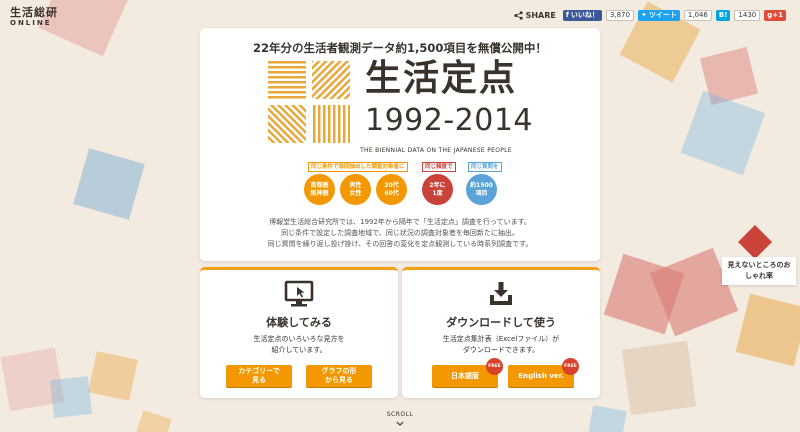 The image size is (800, 432). What do you see at coordinates (299, 293) in the screenshot?
I see `monitor-cursor-icon` at bounding box center [299, 293].